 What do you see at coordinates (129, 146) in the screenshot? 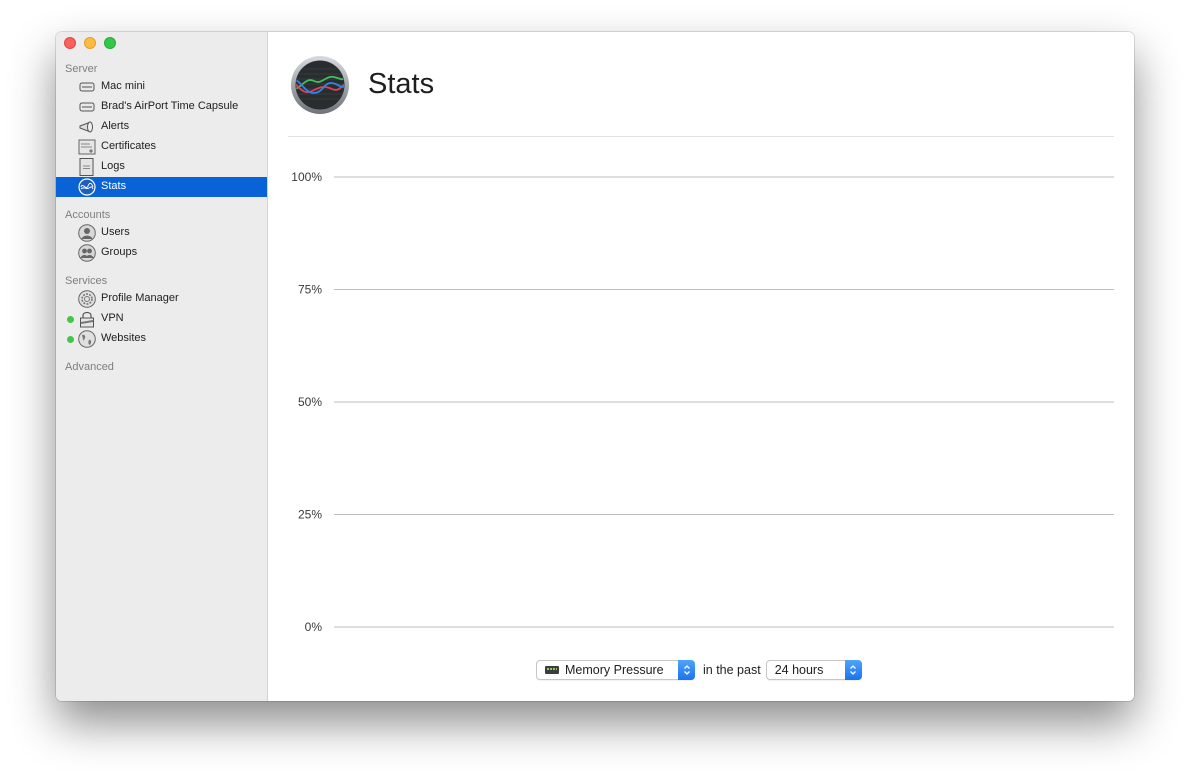
I see `sidebar-item-label: Certificates` at bounding box center [129, 146].